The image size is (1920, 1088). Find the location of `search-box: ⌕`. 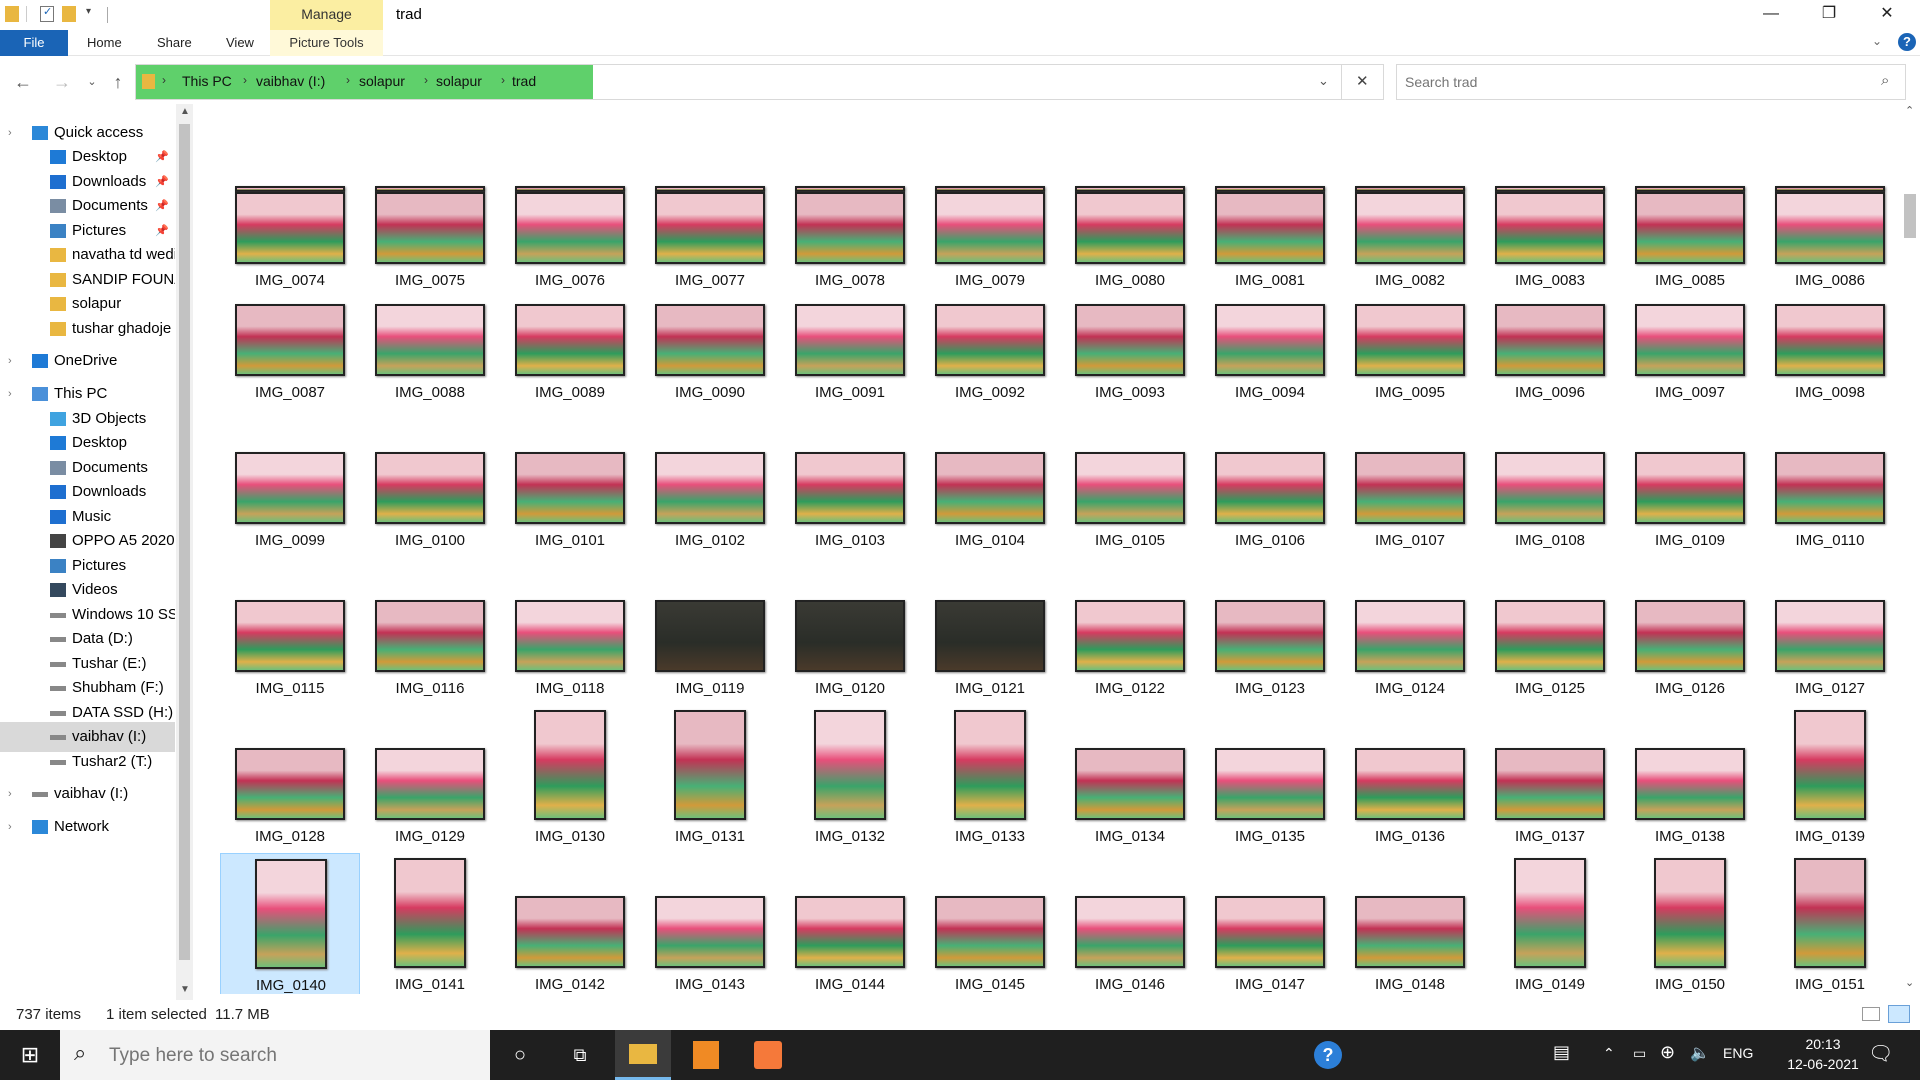

search-box: ⌕ is located at coordinates (1651, 82).